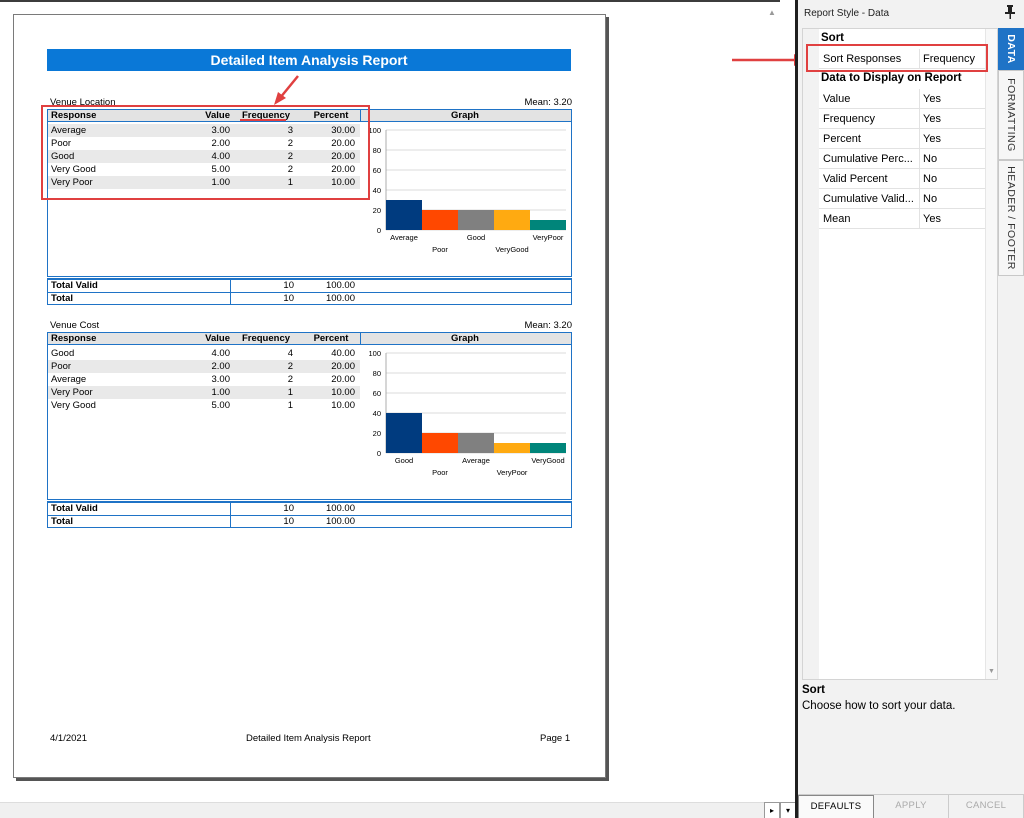 Image resolution: width=1024 pixels, height=818 pixels. Describe the element at coordinates (991, 354) in the screenshot. I see `grid-scrollbar: ▼` at that location.